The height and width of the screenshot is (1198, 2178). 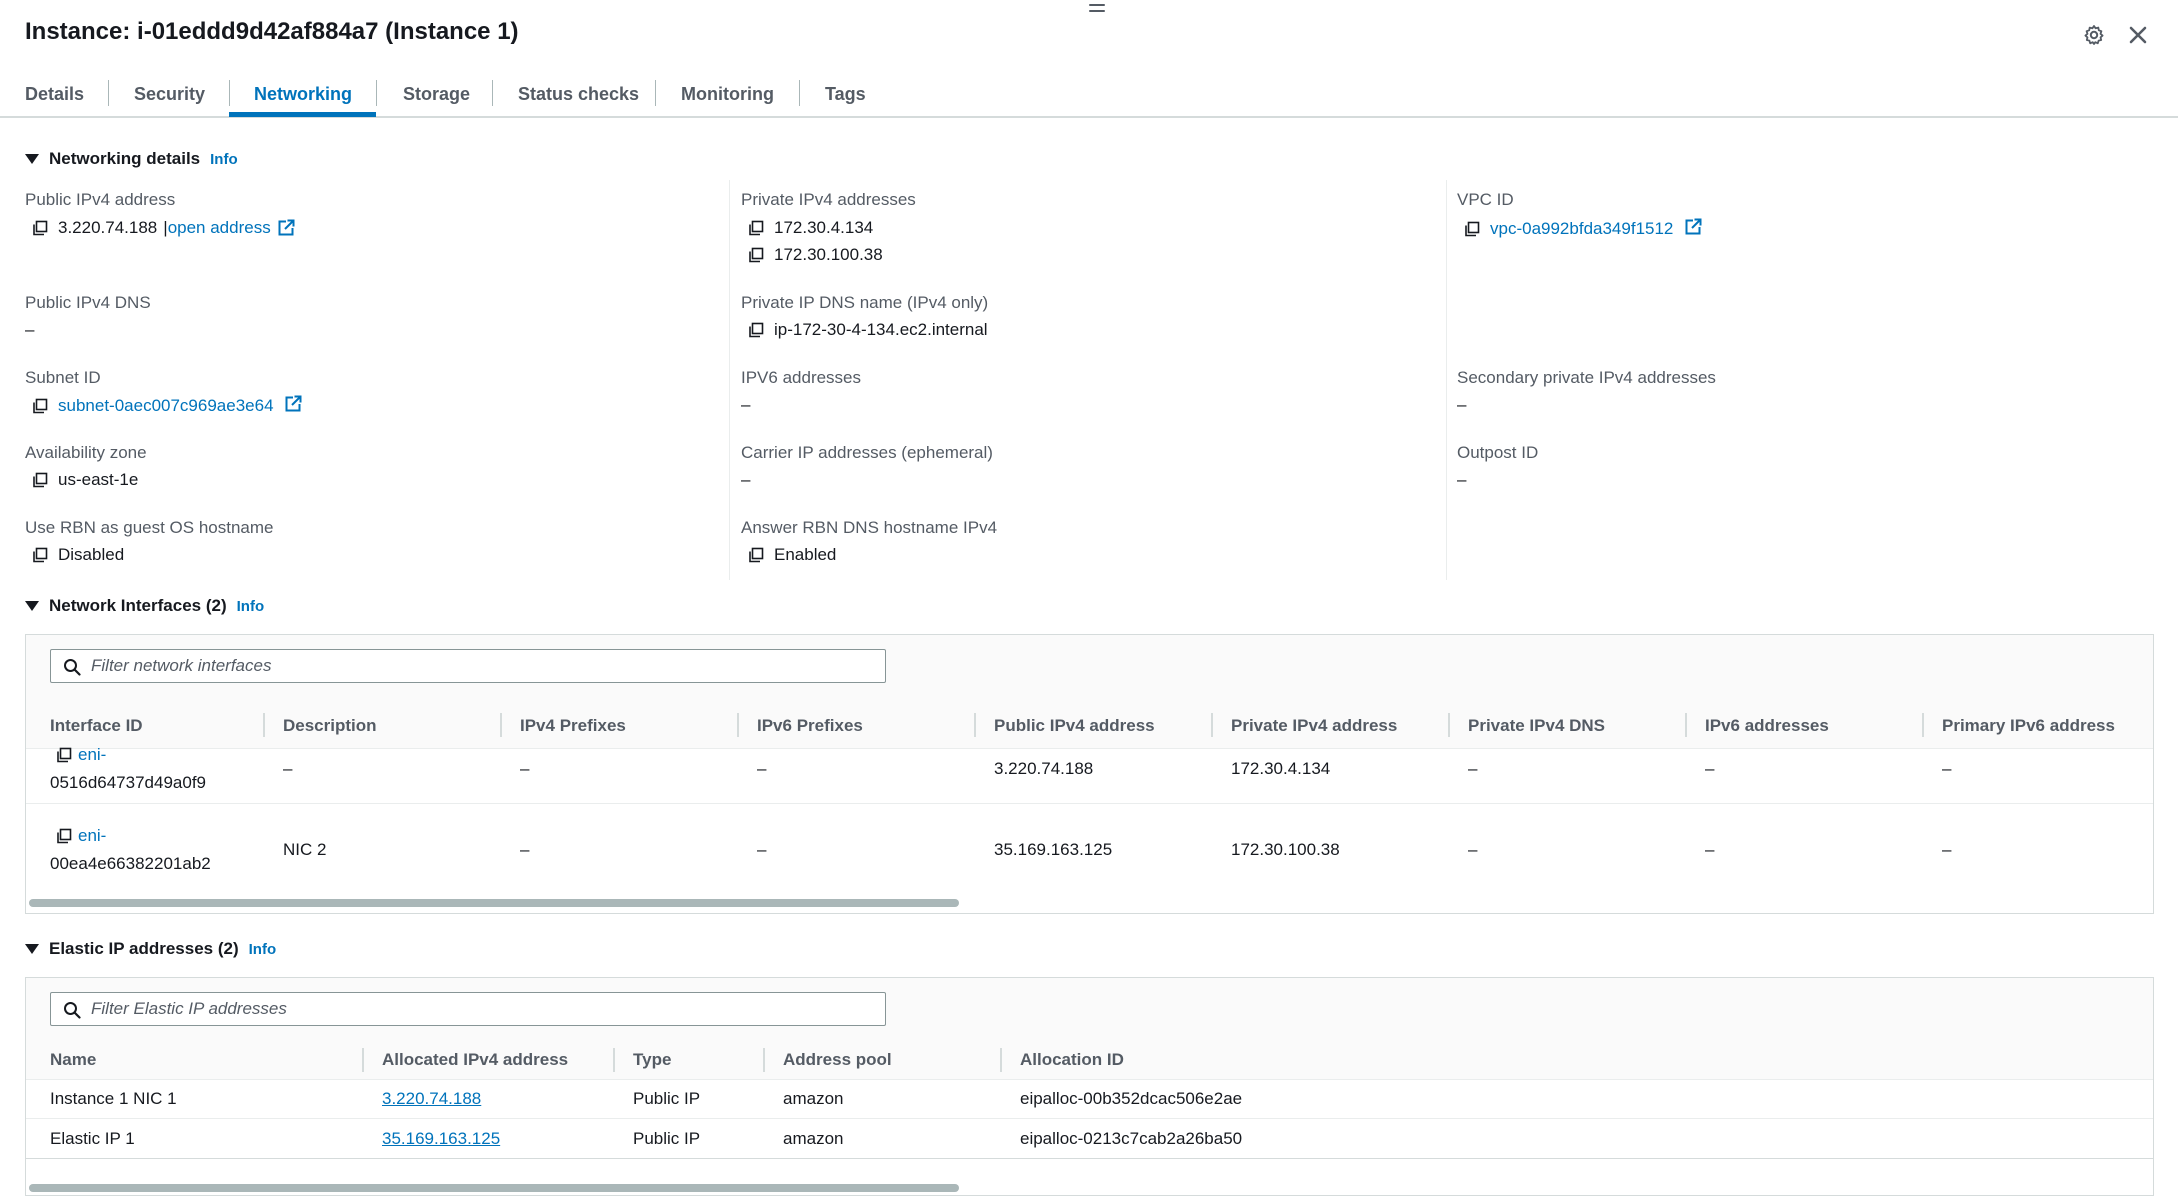 I want to click on private-dns-label: Private IP DNS name (IPv4 only), so click(x=865, y=302).